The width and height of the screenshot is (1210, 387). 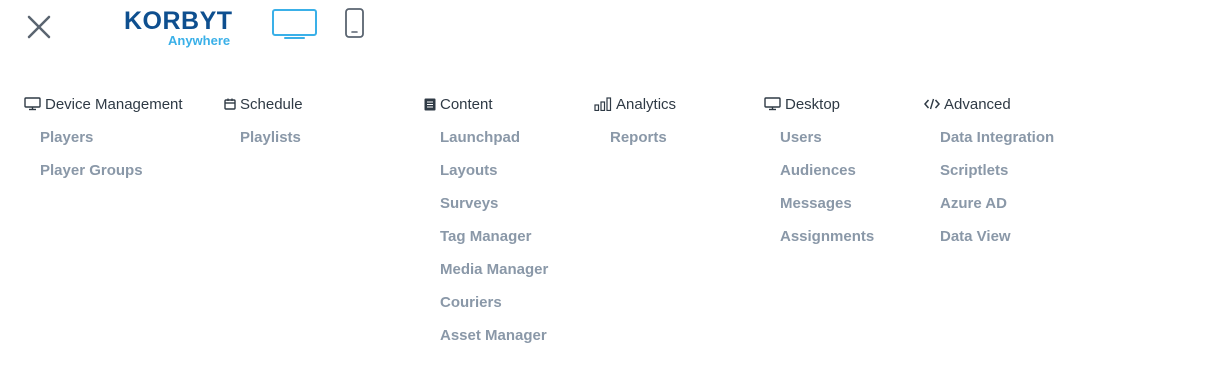 I want to click on menu-item-list: Players Player Groups, so click(x=103, y=161).